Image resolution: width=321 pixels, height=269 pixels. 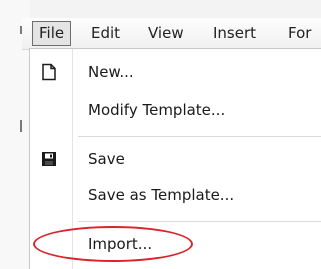 I want to click on menu-file: File, so click(x=52, y=33).